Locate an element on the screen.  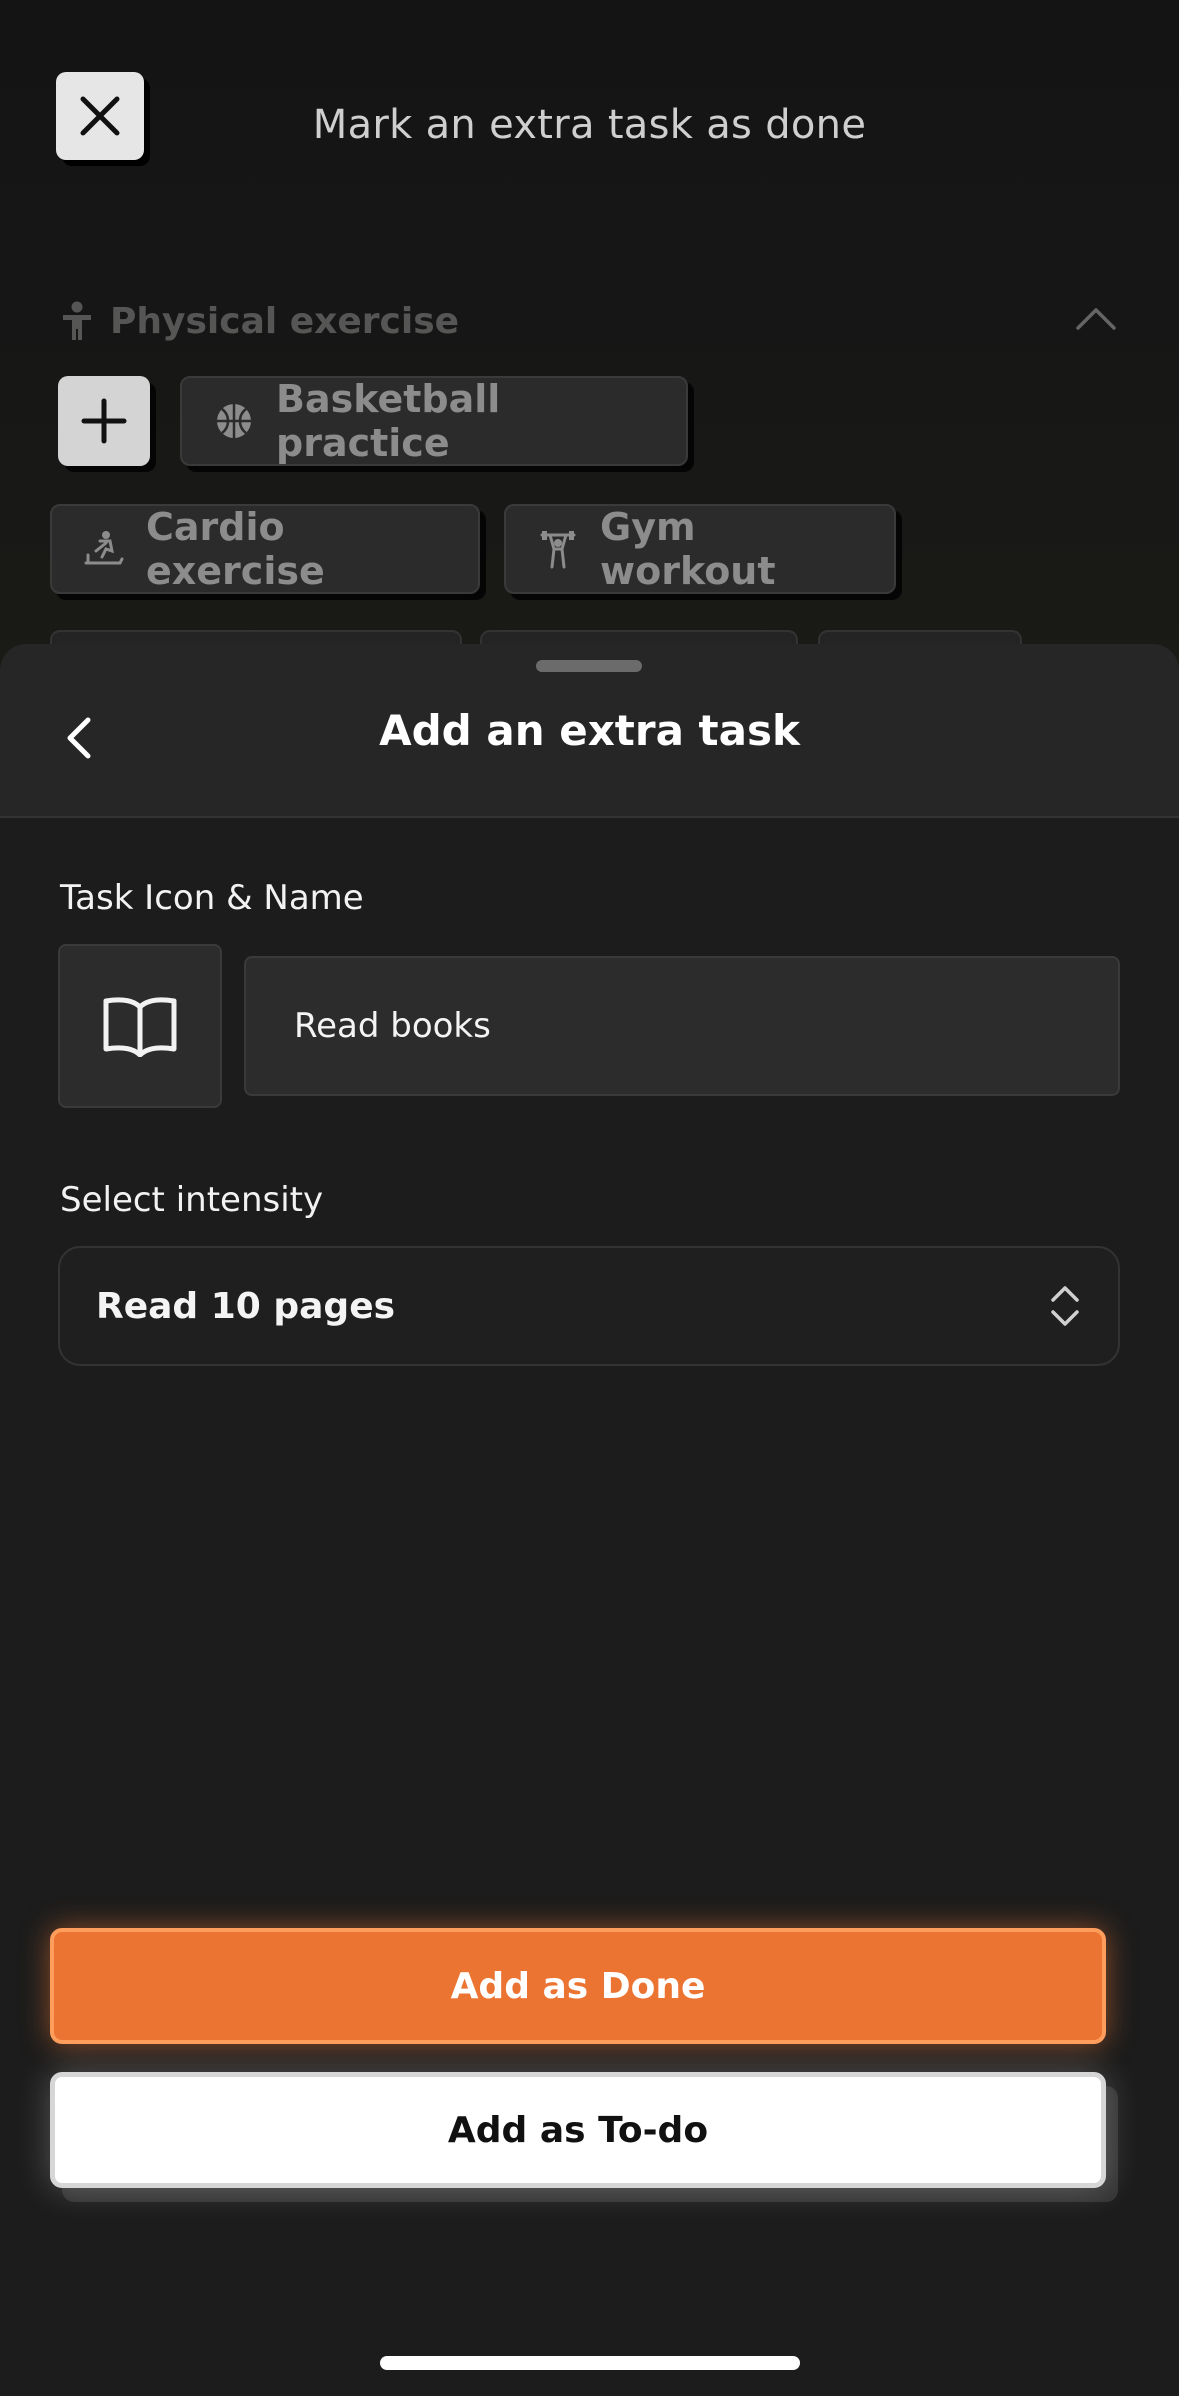
add-as-done-button: Add as Done is located at coordinates (578, 1986).